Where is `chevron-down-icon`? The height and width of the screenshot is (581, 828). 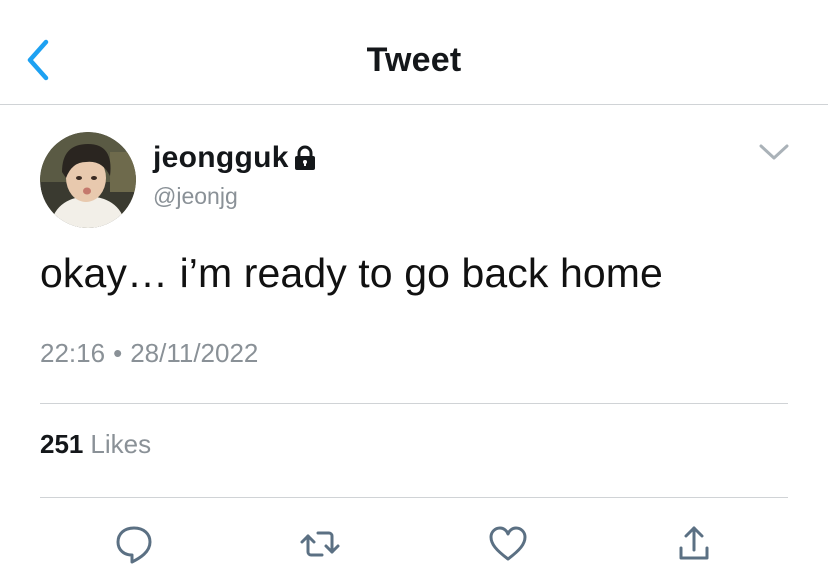
chevron-down-icon is located at coordinates (774, 152).